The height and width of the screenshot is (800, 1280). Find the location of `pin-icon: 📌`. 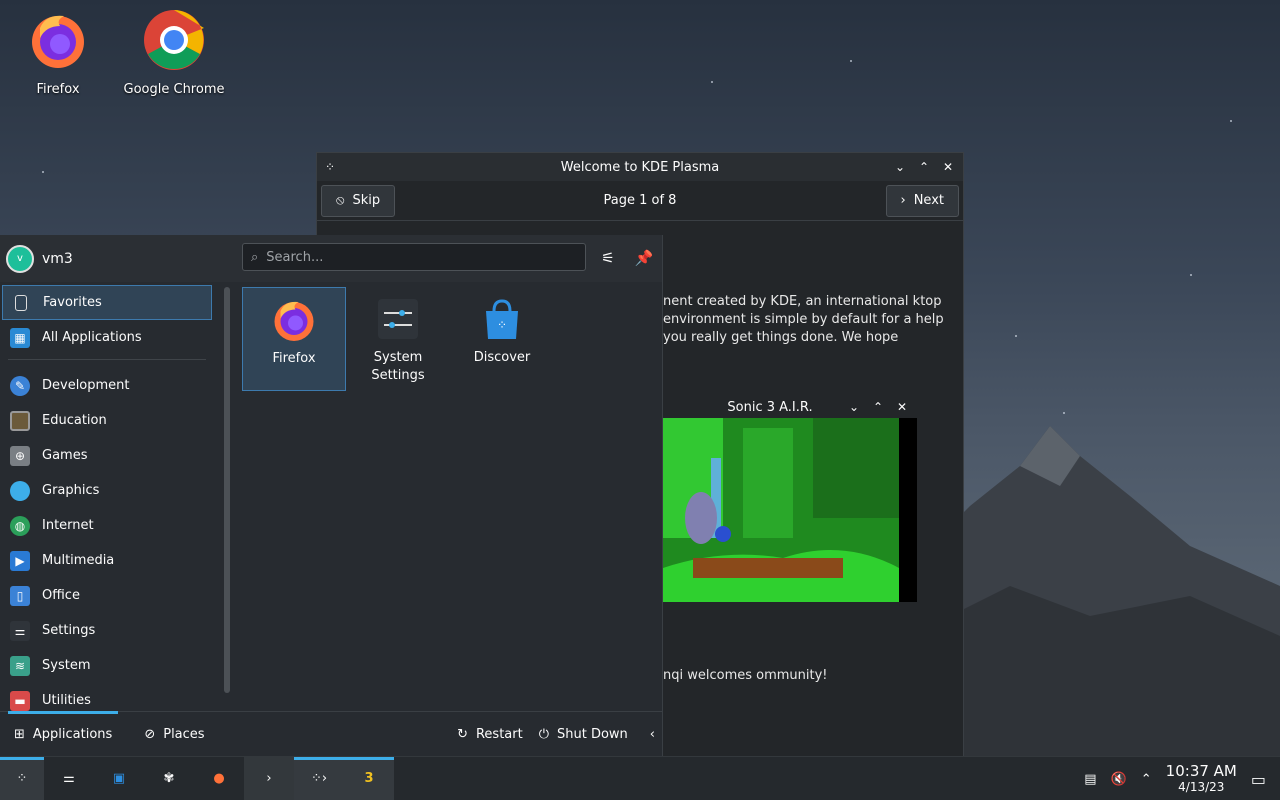

pin-icon: 📌 is located at coordinates (644, 258).